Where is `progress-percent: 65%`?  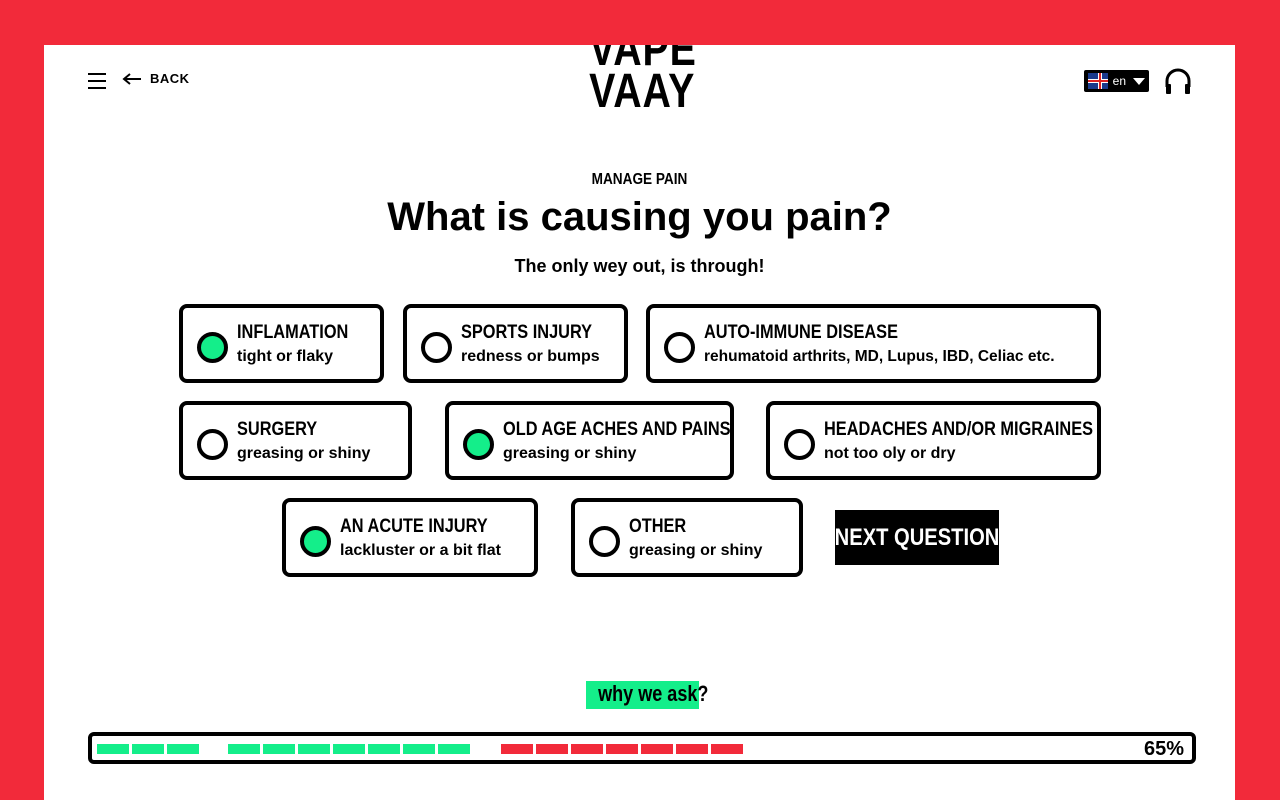
progress-percent: 65% is located at coordinates (1163, 749).